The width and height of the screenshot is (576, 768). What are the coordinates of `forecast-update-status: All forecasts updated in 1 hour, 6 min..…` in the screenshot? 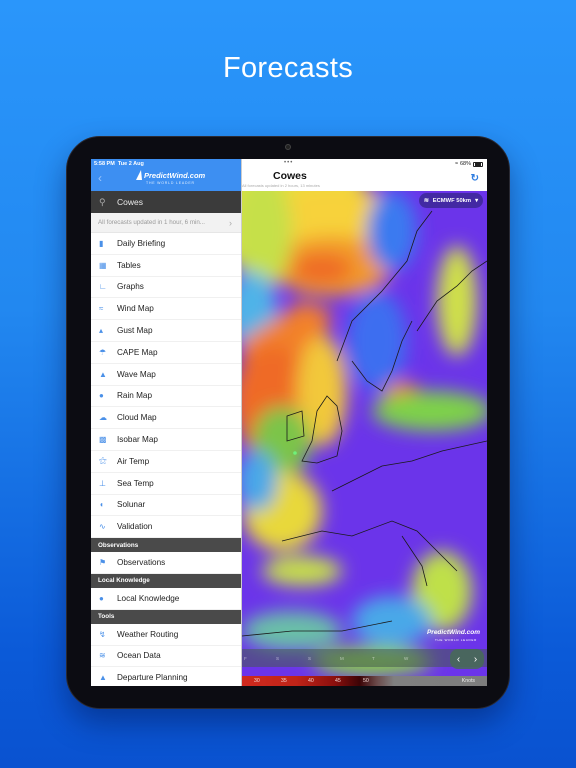 It's located at (166, 223).